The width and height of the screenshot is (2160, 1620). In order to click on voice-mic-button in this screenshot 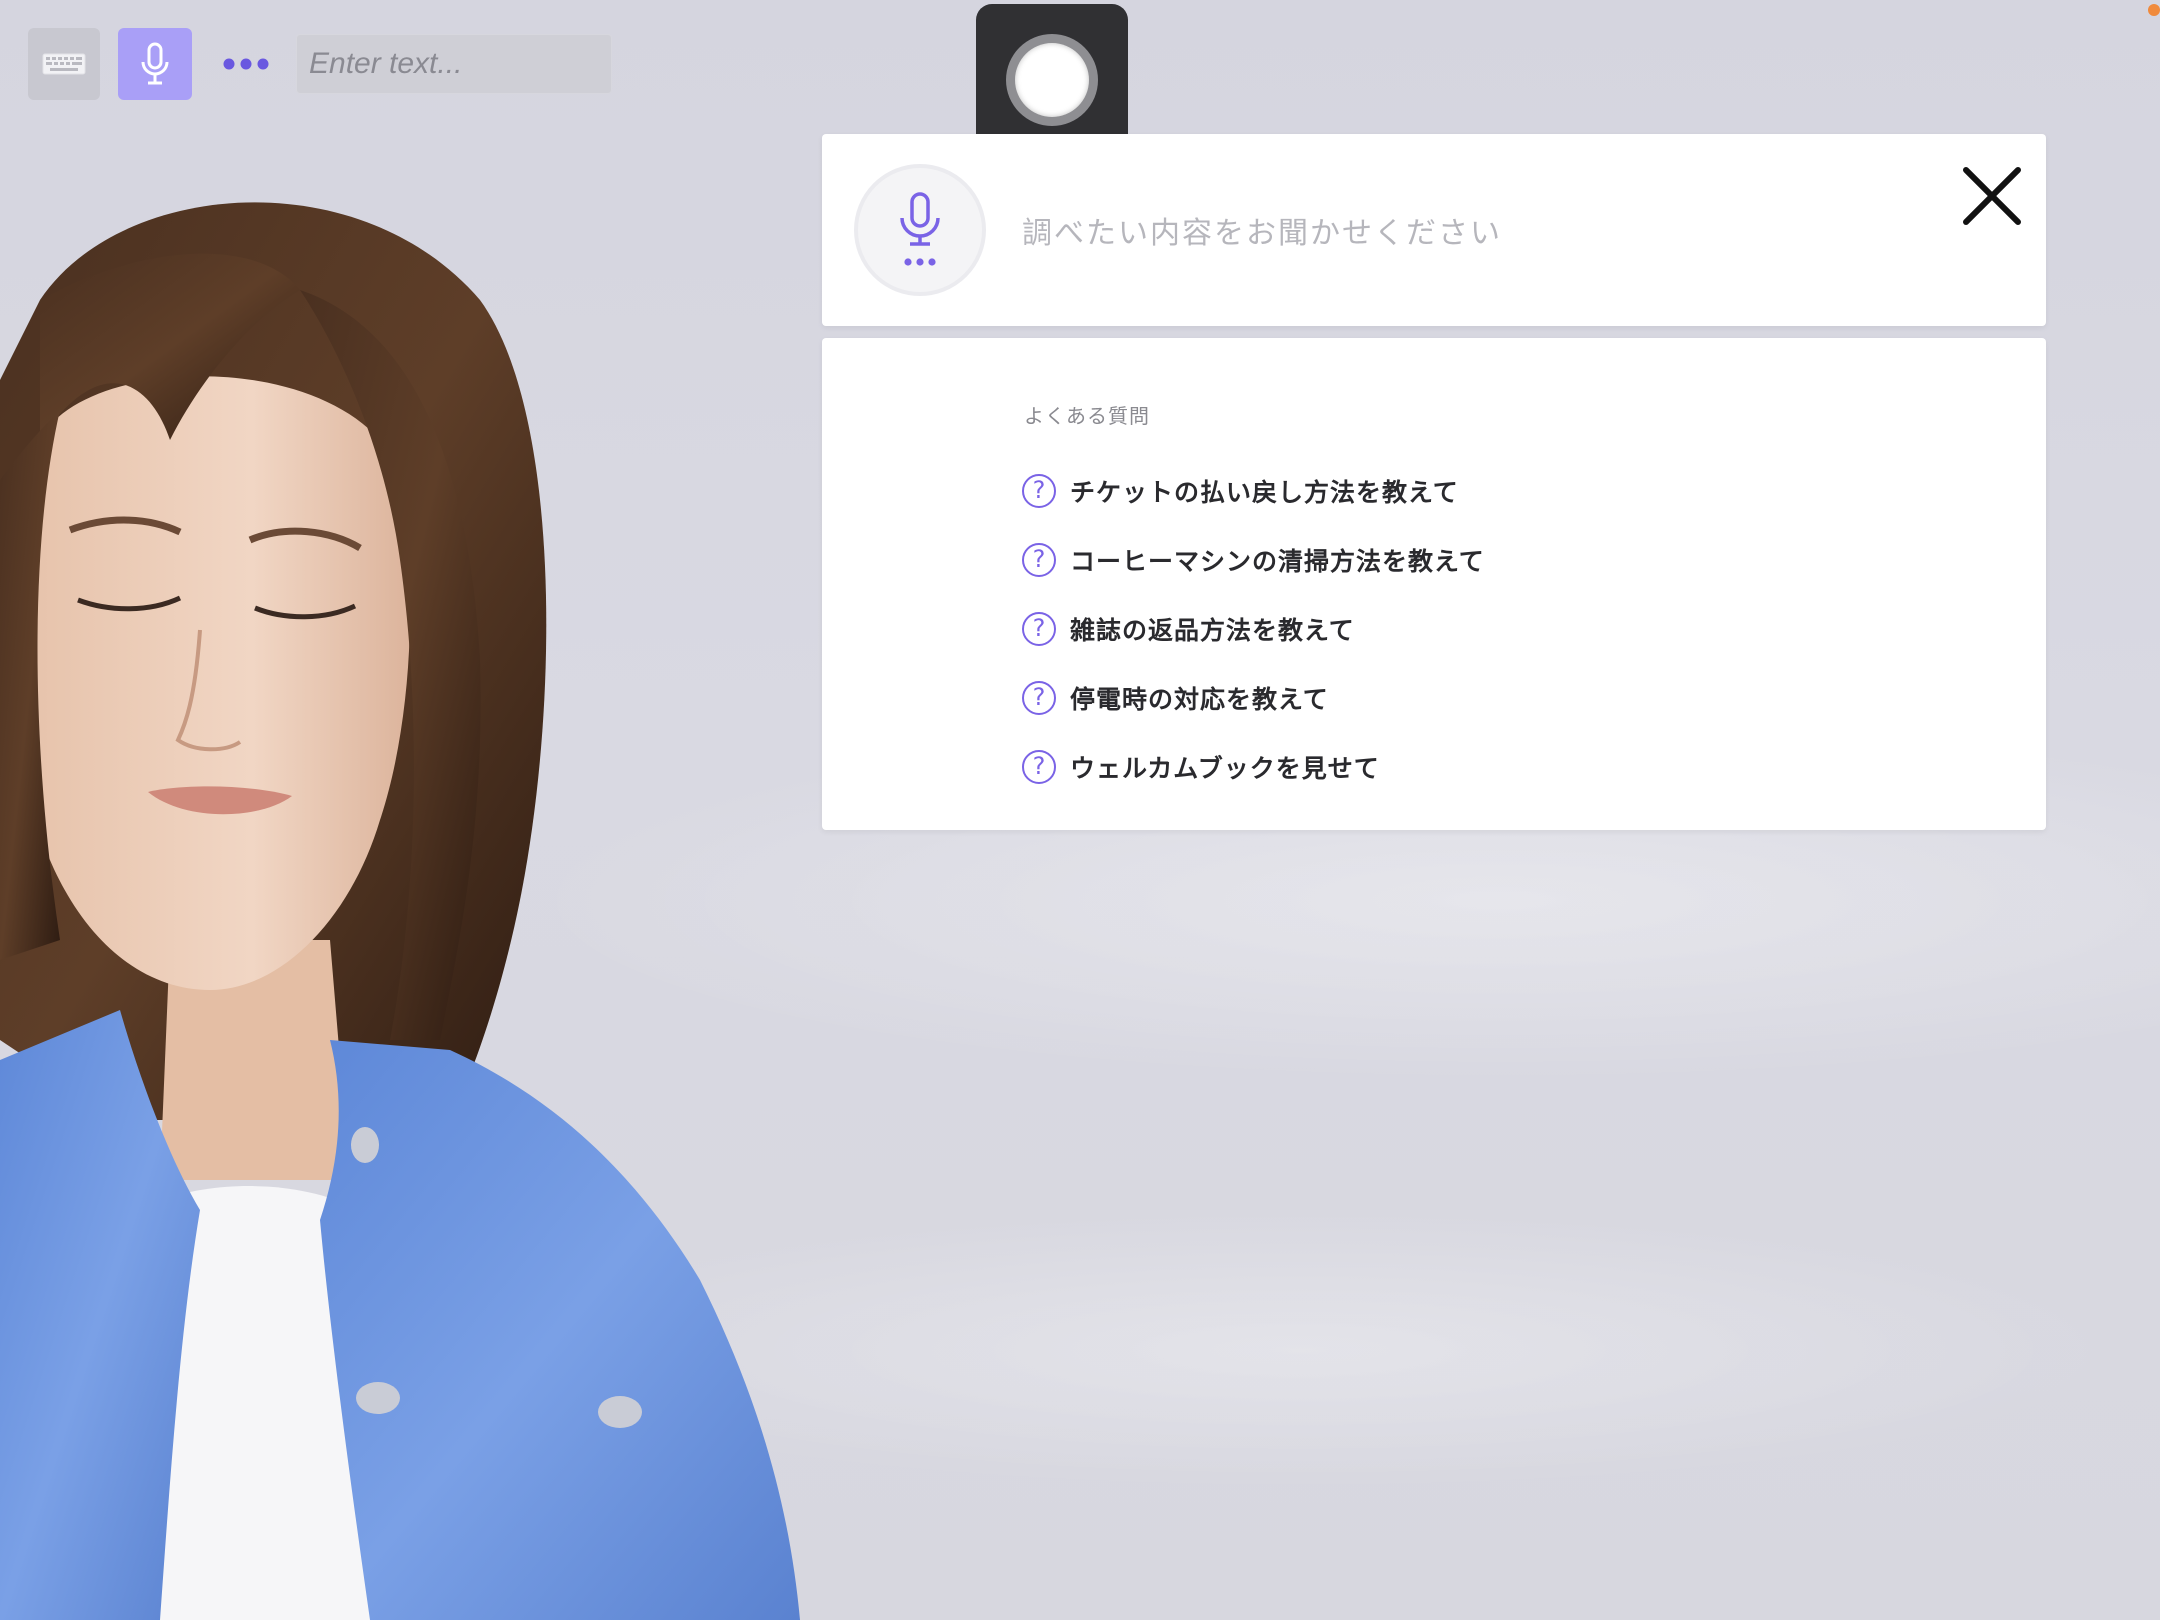, I will do `click(920, 230)`.